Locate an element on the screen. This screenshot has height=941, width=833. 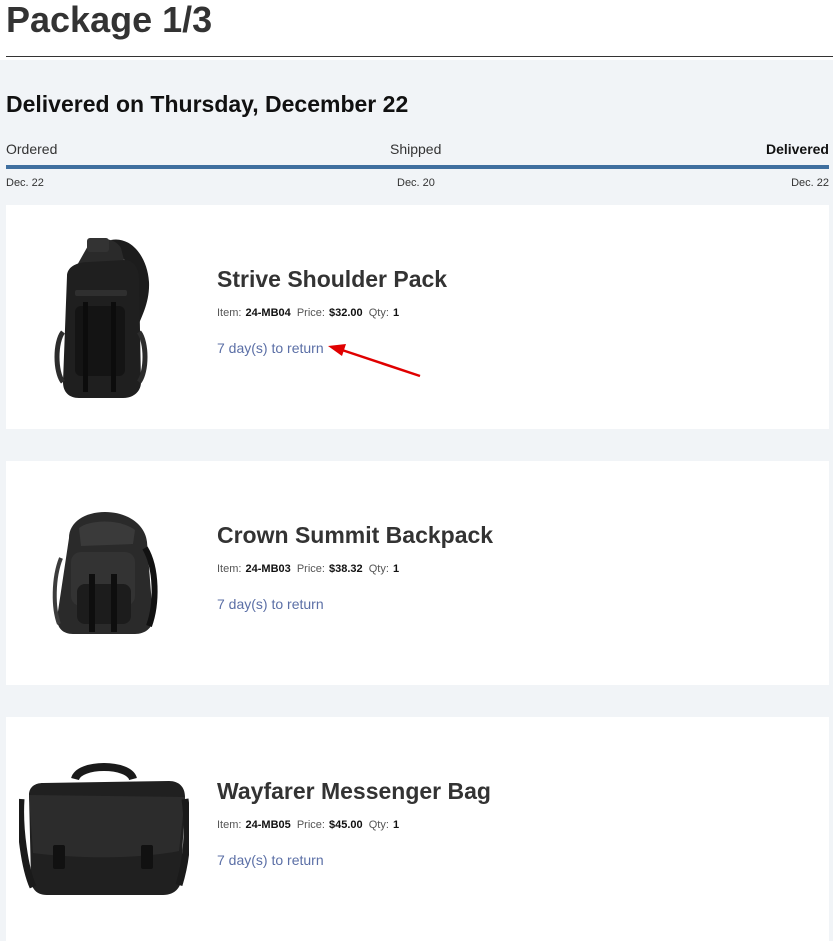
product-name: Crown Summit Backpack is located at coordinates (355, 535).